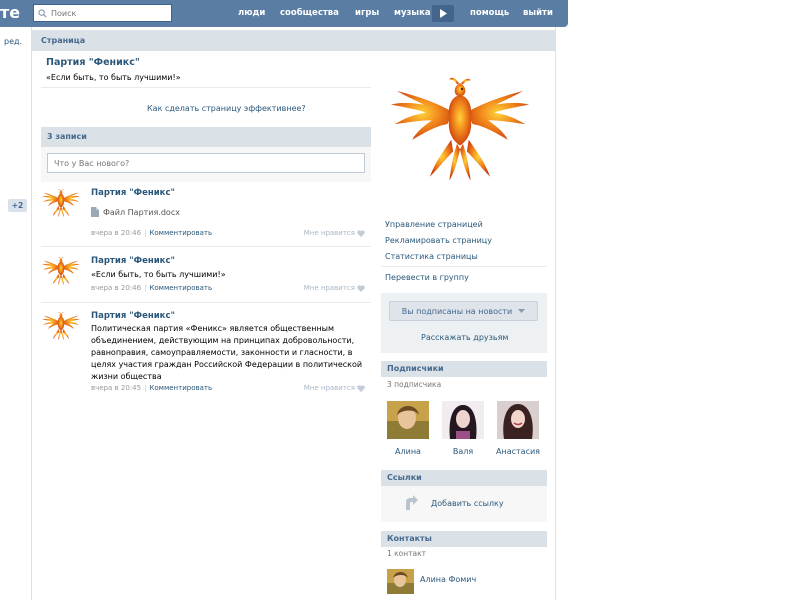  What do you see at coordinates (464, 337) in the screenshot?
I see `tell-friends-link: Расскажать друзьям` at bounding box center [464, 337].